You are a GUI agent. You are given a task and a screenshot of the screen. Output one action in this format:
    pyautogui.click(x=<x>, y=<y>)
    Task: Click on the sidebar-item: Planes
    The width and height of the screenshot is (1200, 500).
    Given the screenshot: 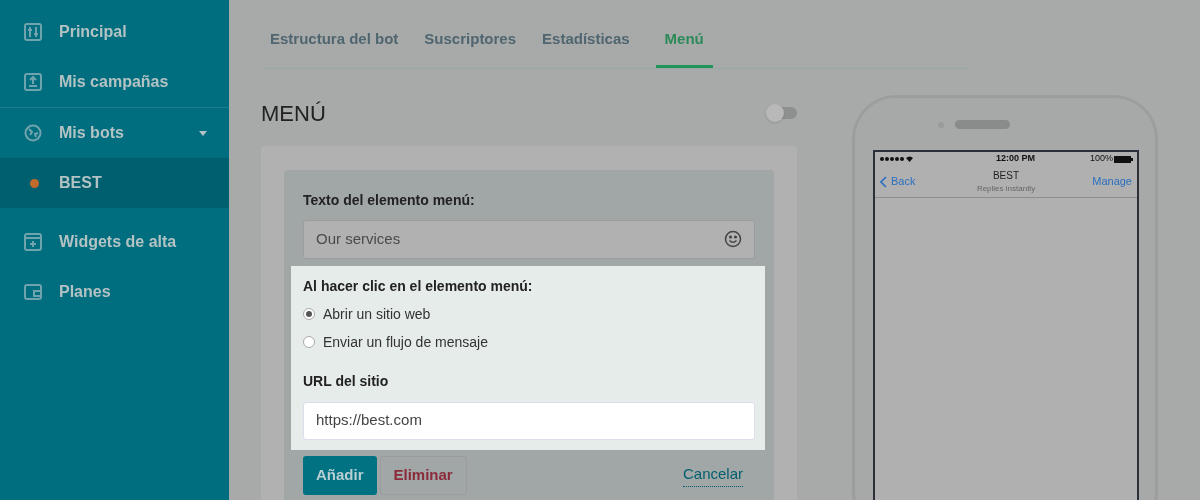 What is the action you would take?
    pyautogui.click(x=114, y=292)
    